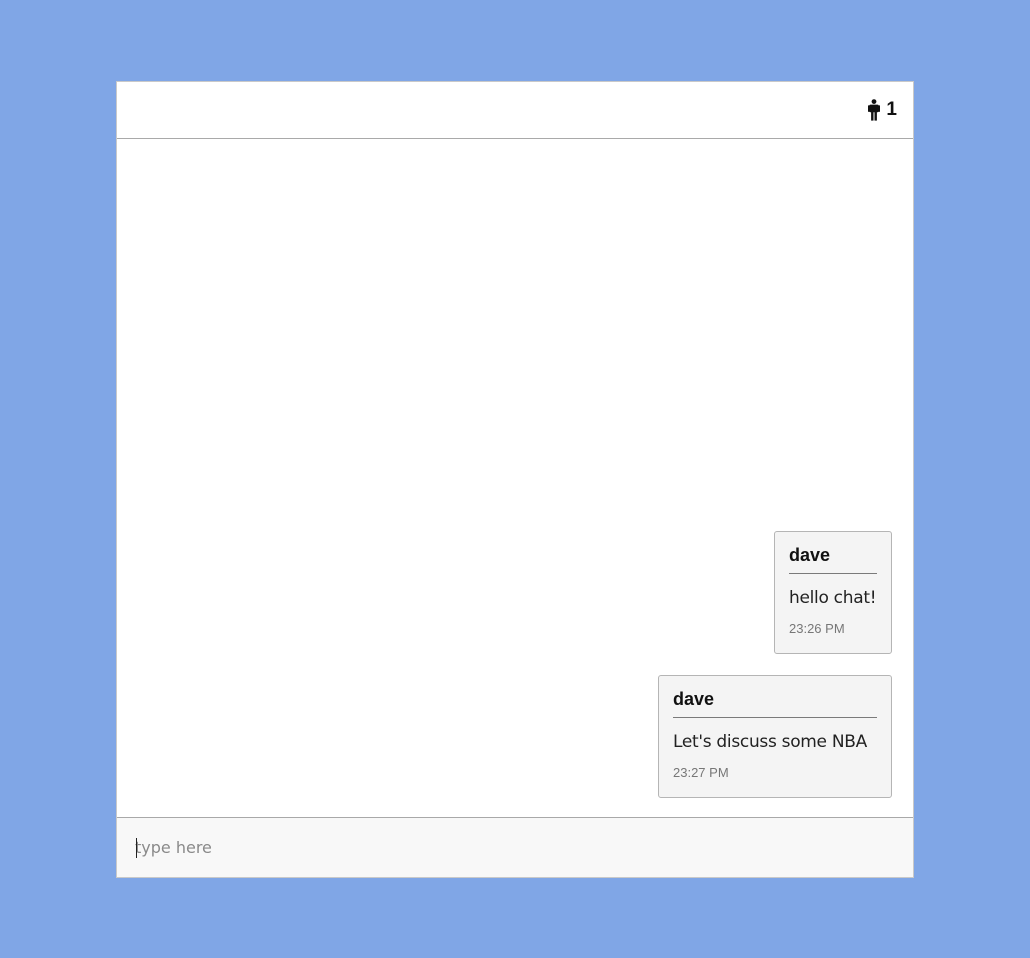 This screenshot has height=958, width=1030. Describe the element at coordinates (891, 109) in the screenshot. I see `user-count-value: 1` at that location.